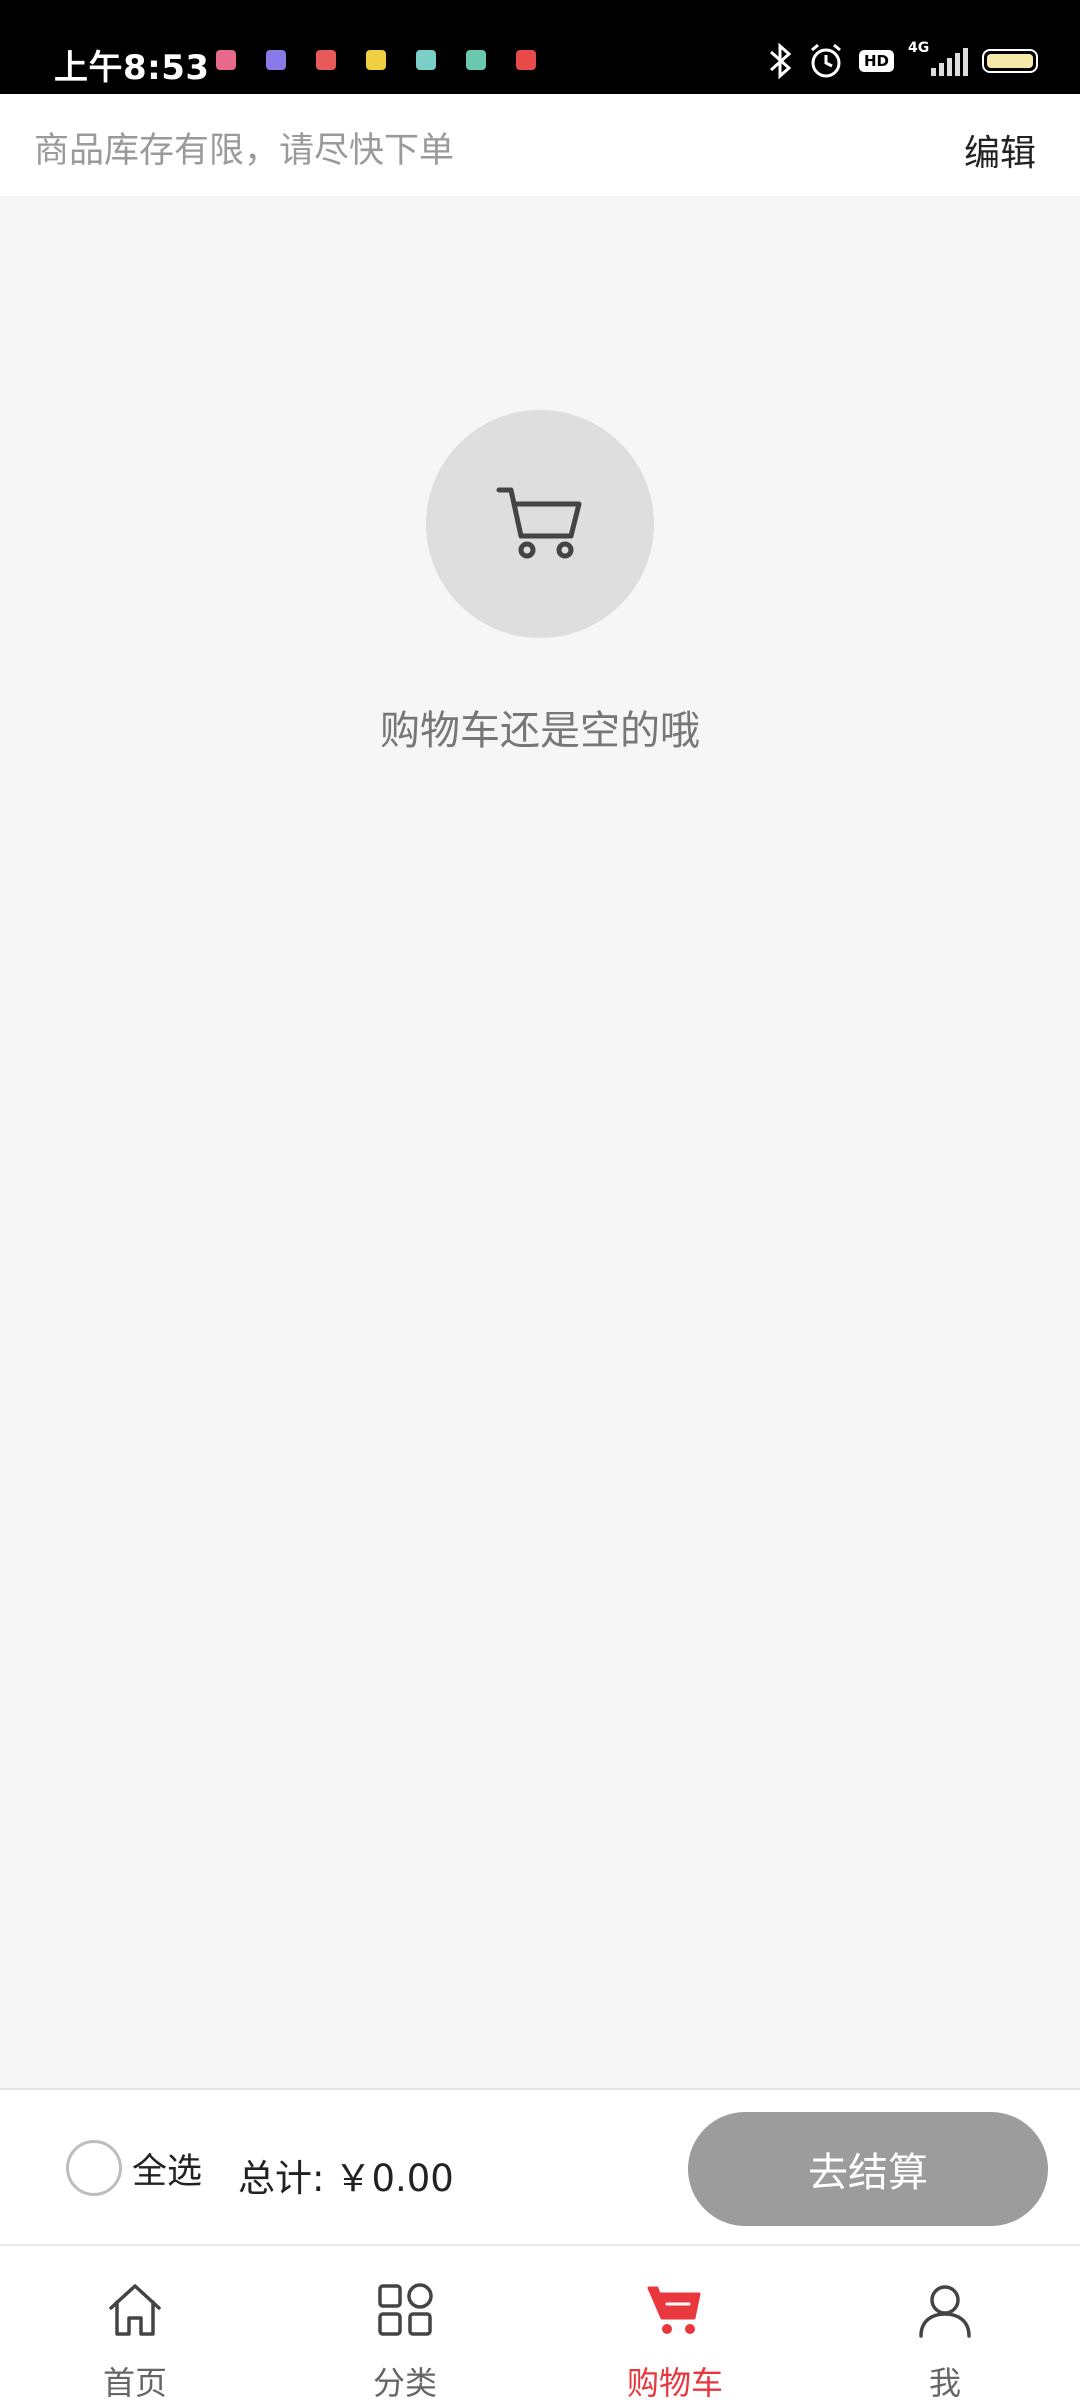 The image size is (1080, 2400). What do you see at coordinates (244, 151) in the screenshot?
I see `stock-notice: 商品库存有限，请尽快下单` at bounding box center [244, 151].